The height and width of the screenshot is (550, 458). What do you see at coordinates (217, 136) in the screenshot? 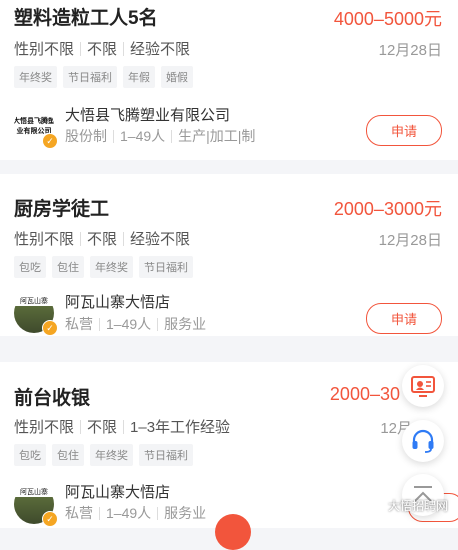
I see `company-industry: 生产|加工|制` at bounding box center [217, 136].